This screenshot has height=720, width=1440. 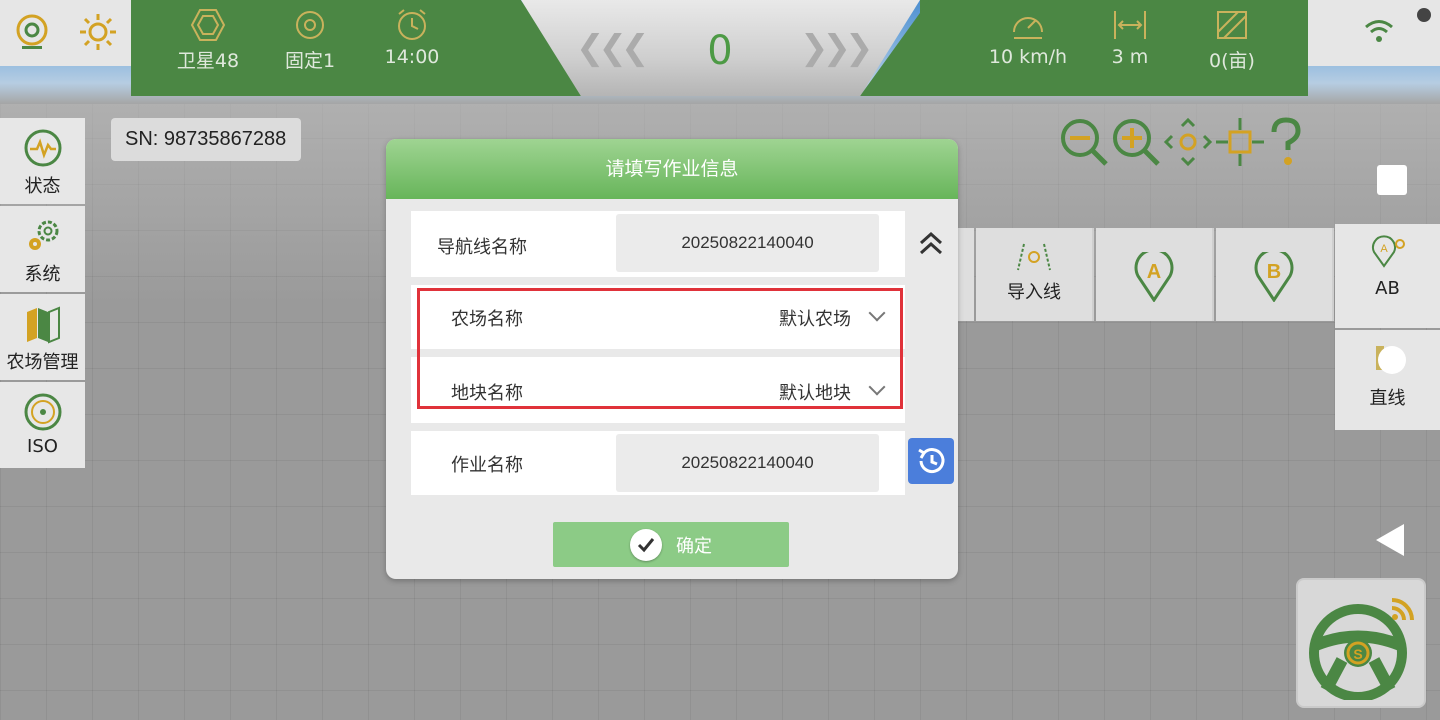 I want to click on sidebar-item-label: 农场管理, so click(x=42, y=362).